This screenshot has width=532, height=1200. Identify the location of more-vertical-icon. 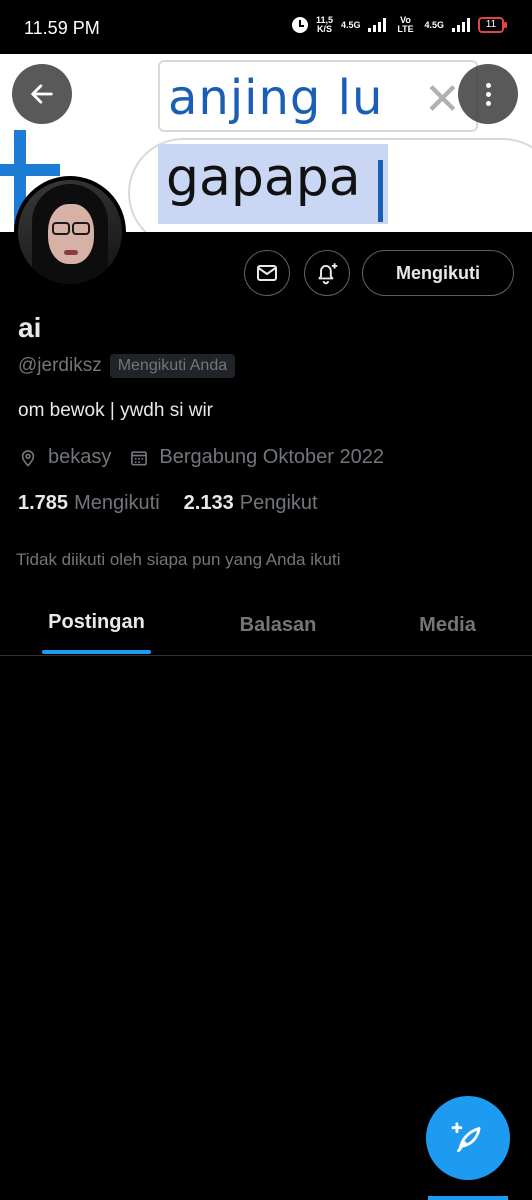
(488, 94).